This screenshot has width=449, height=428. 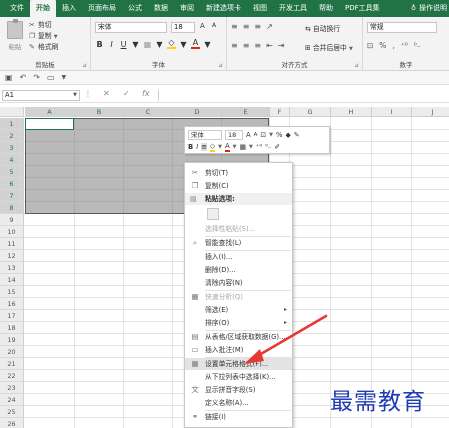 I want to click on row-header-10: 10, so click(x=12, y=232).